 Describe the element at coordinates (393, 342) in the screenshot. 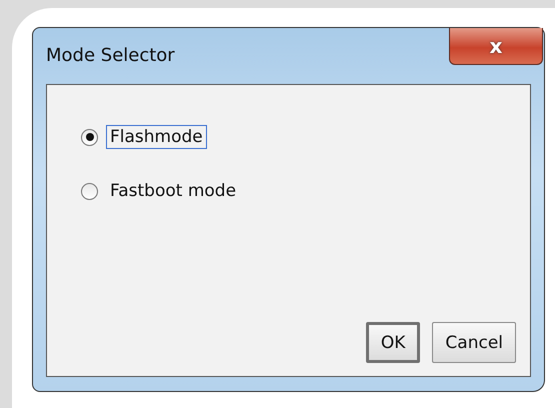

I see `ok-button: OK` at that location.